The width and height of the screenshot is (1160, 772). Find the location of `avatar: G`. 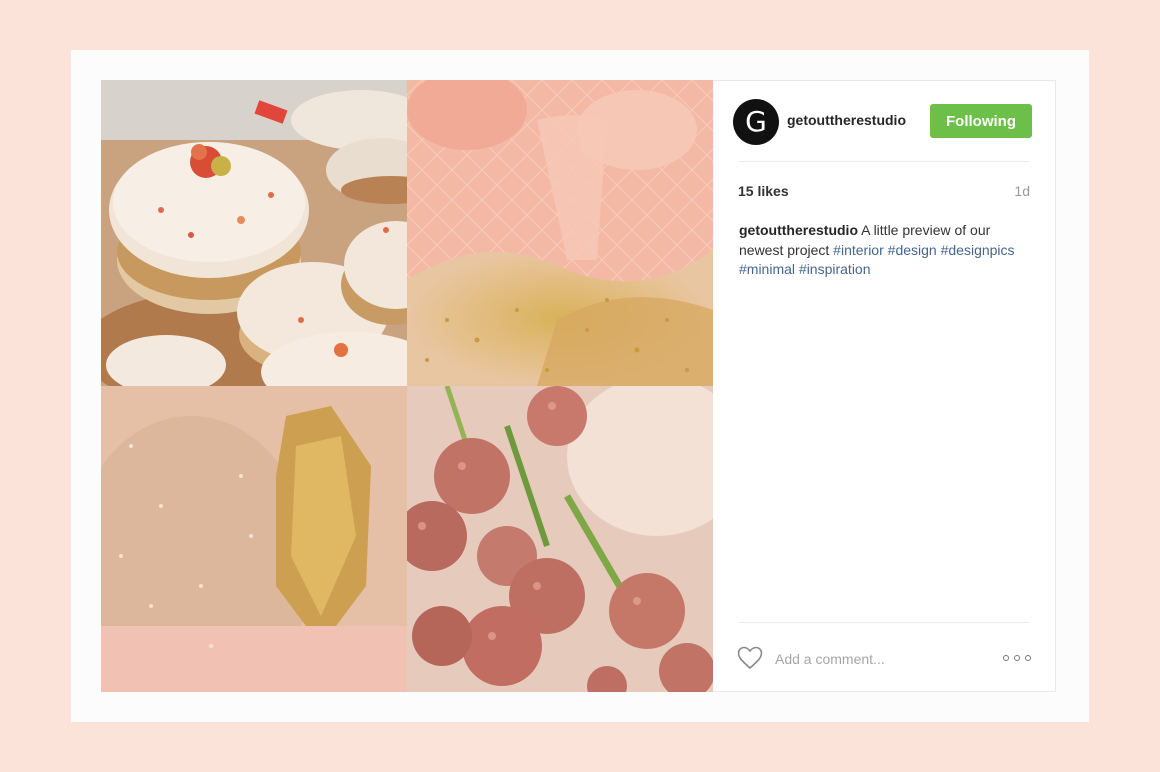

avatar: G is located at coordinates (756, 122).